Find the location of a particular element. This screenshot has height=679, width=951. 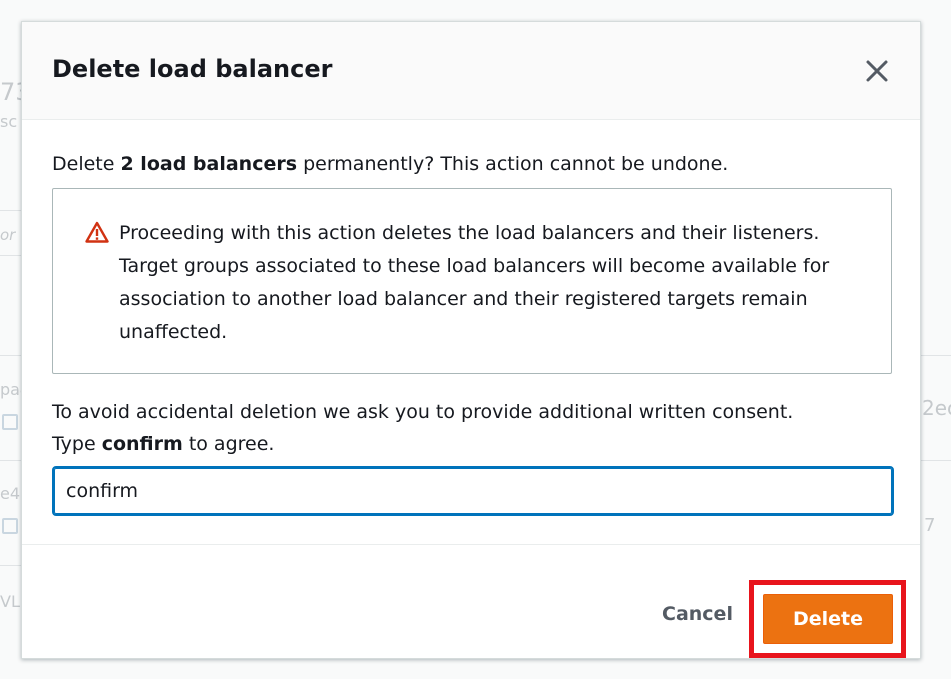

consent-keyword: confirm is located at coordinates (142, 444).